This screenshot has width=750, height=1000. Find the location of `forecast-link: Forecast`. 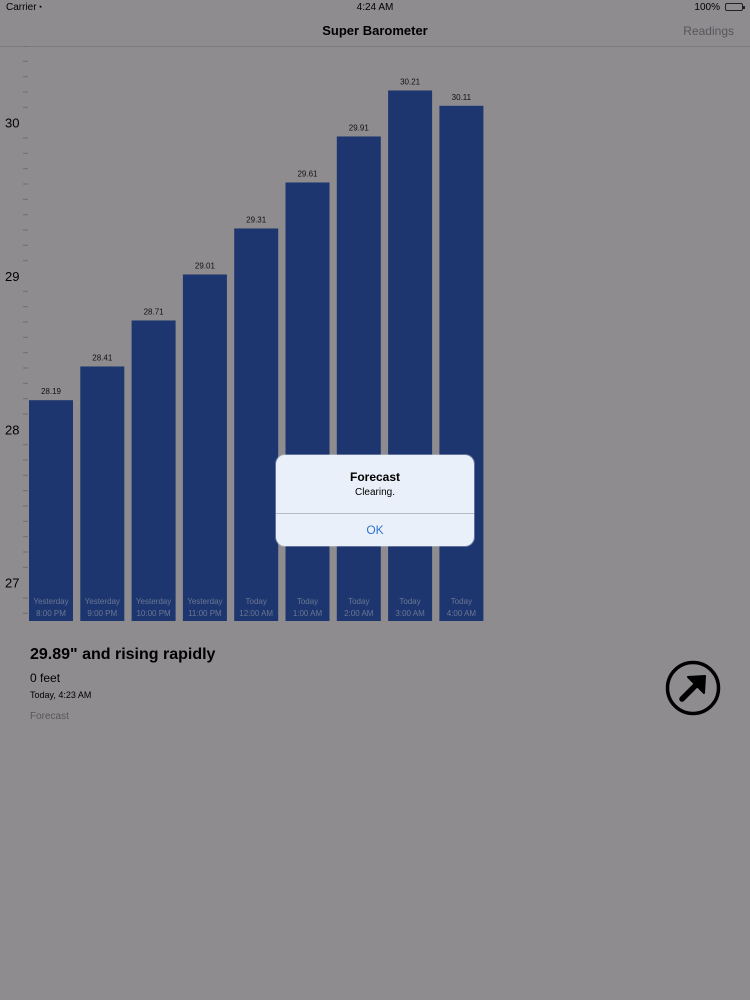

forecast-link: Forecast is located at coordinates (49, 716).